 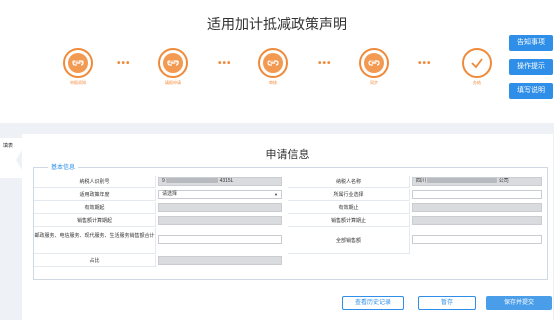 I want to click on step-5-circle, so click(x=477, y=63).